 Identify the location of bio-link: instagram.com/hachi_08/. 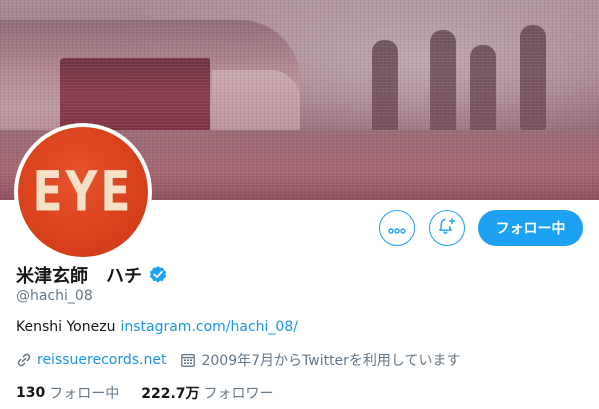
(209, 327).